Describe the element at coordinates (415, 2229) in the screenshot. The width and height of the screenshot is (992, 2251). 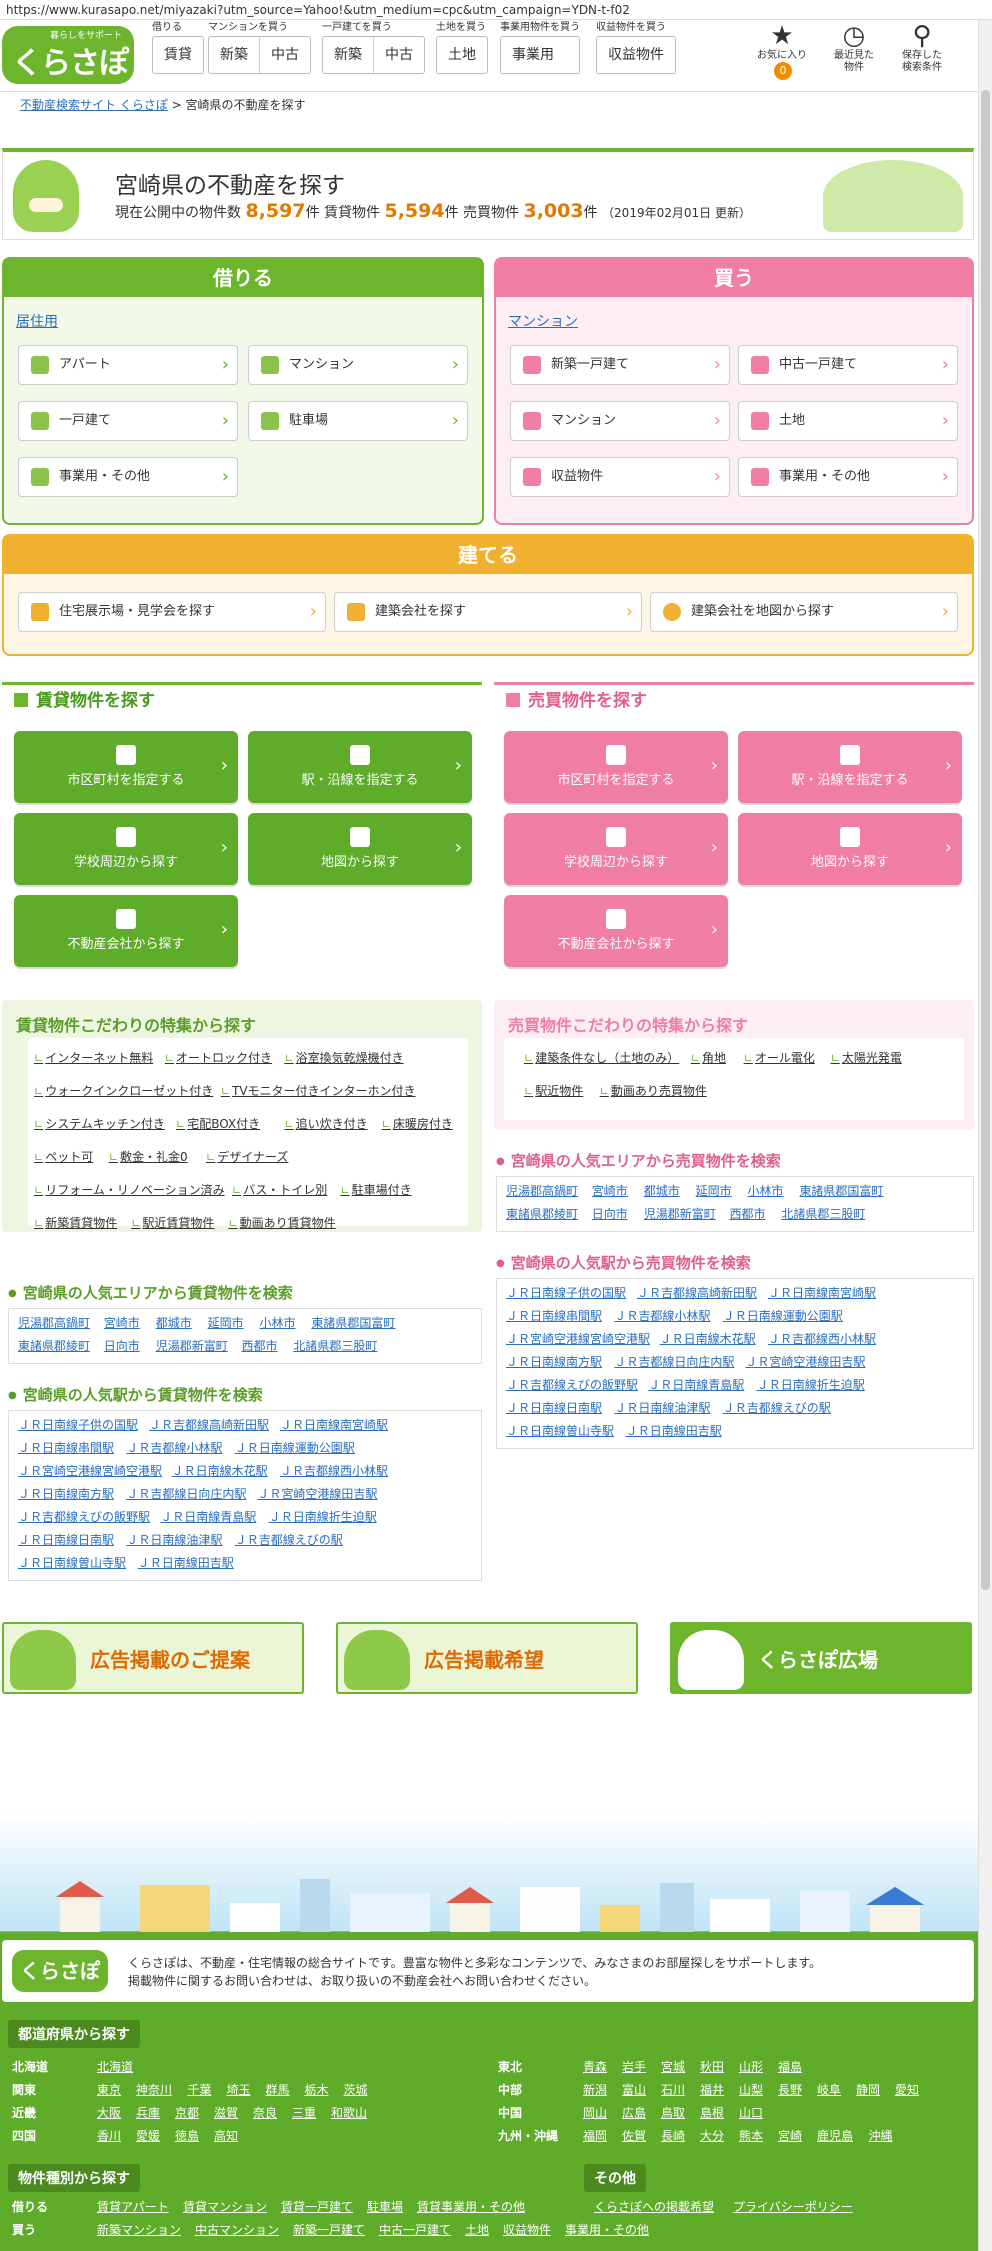
I see `footer-type-link: 中古一戸建て` at that location.